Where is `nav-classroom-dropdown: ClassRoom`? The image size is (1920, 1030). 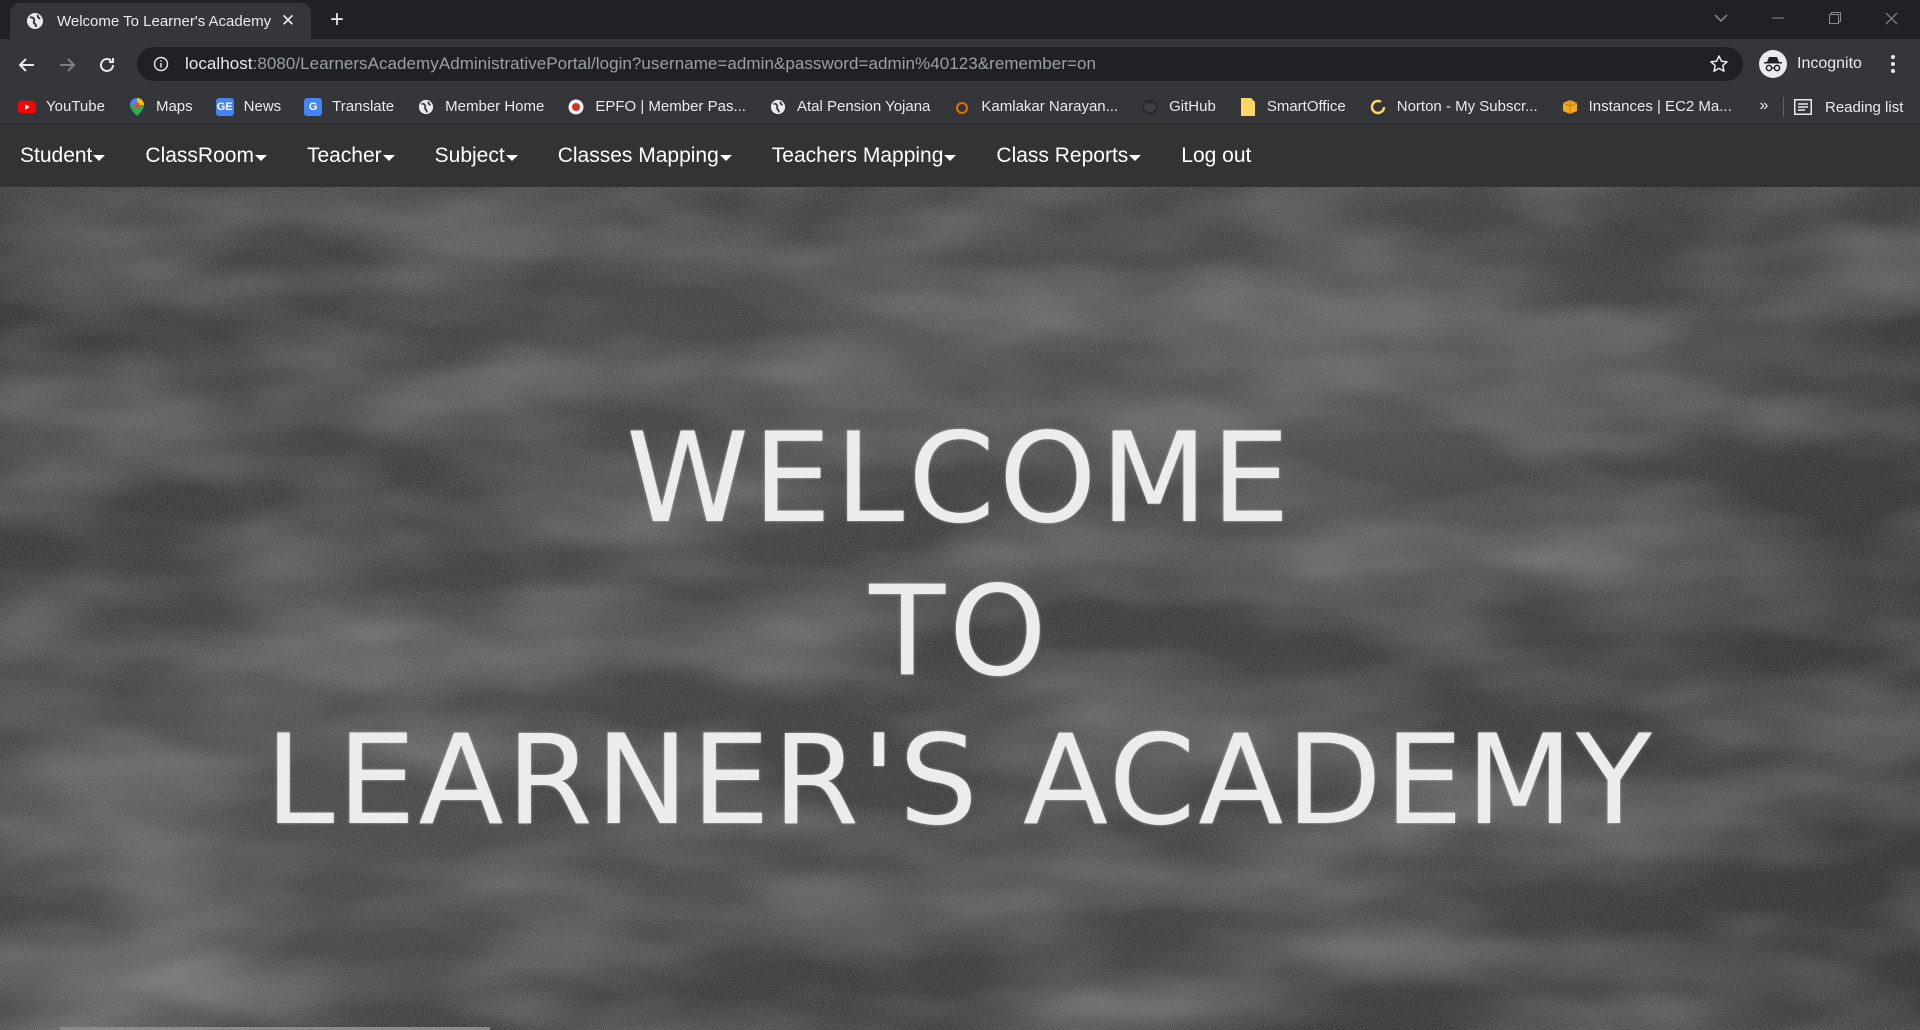
nav-classroom-dropdown: ClassRoom is located at coordinates (206, 156).